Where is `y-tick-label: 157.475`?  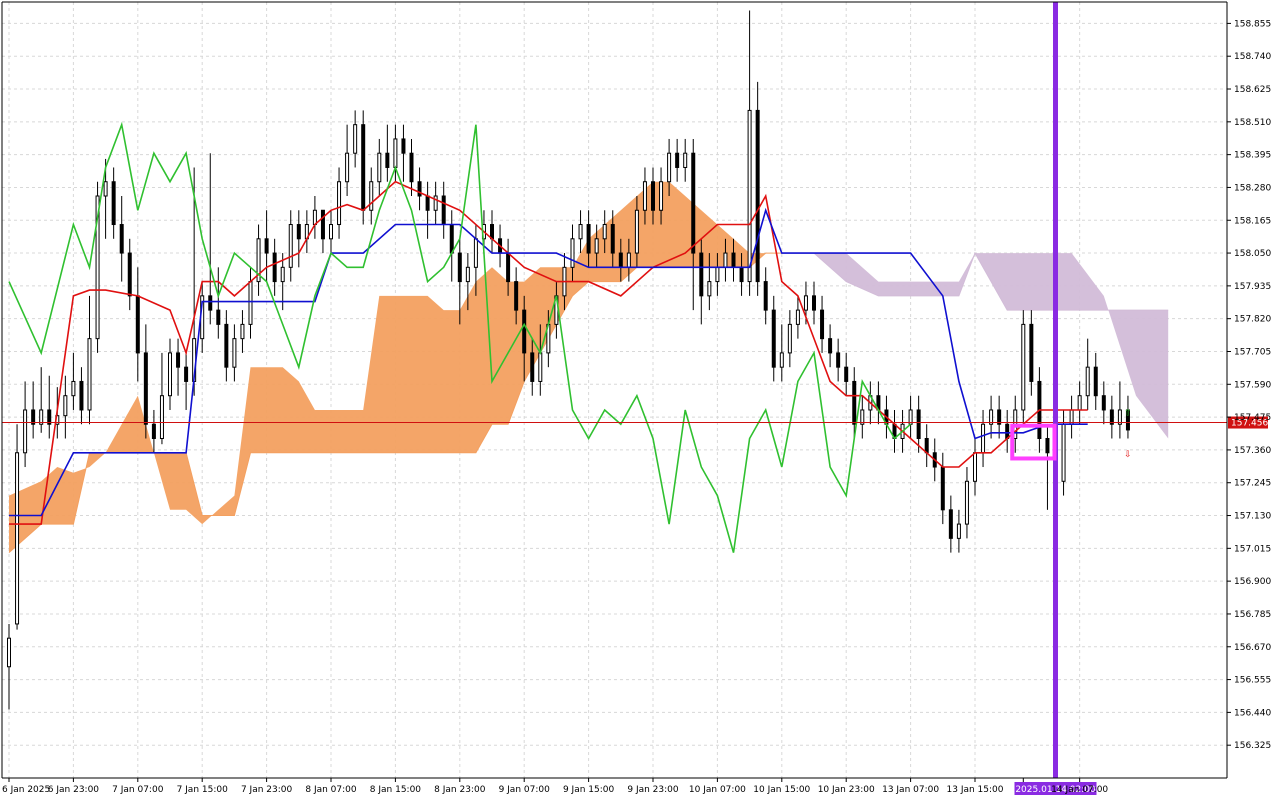
y-tick-label: 157.475 is located at coordinates (1252, 418).